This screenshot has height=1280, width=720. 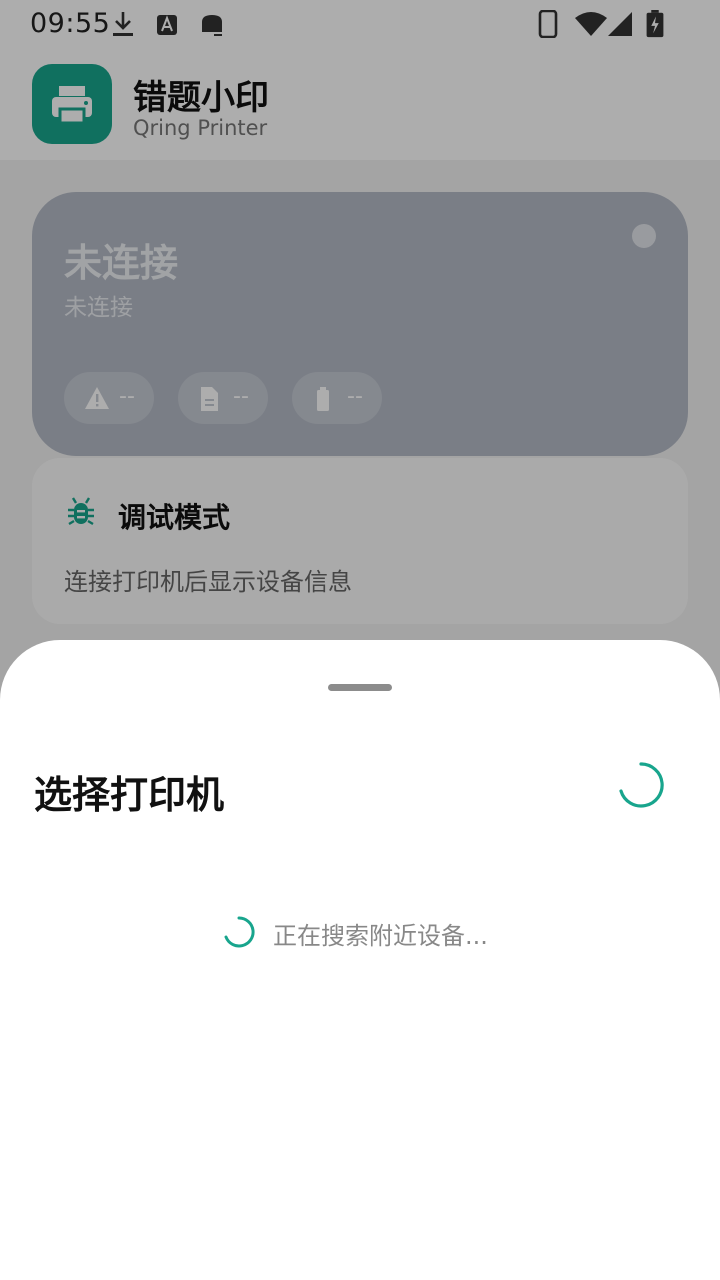 I want to click on sheet-title: 选择打印机, so click(x=129, y=795).